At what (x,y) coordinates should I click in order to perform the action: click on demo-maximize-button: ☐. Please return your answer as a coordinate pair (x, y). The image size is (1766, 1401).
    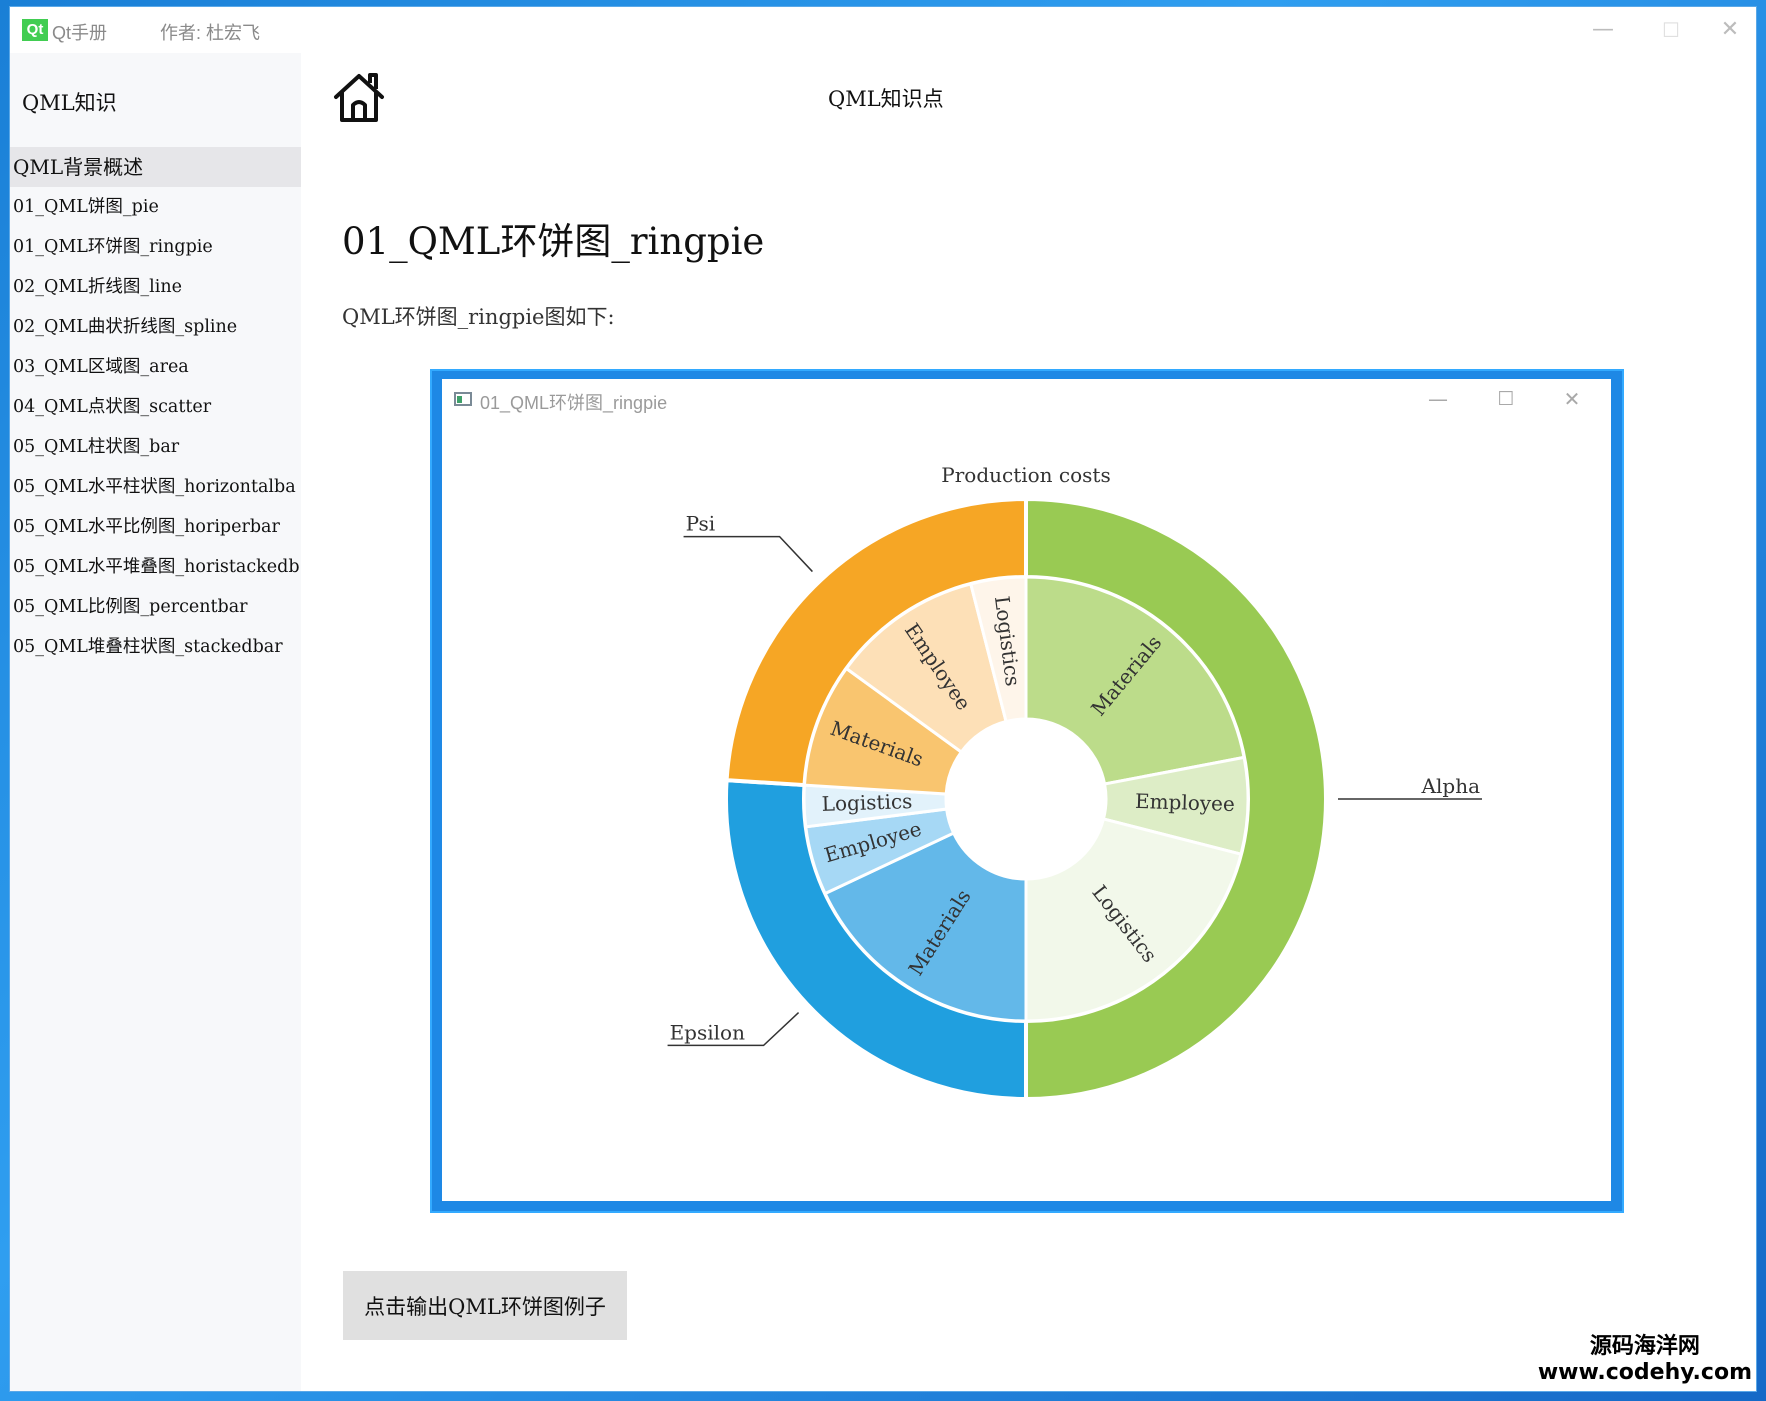
    Looking at the image, I should click on (1506, 399).